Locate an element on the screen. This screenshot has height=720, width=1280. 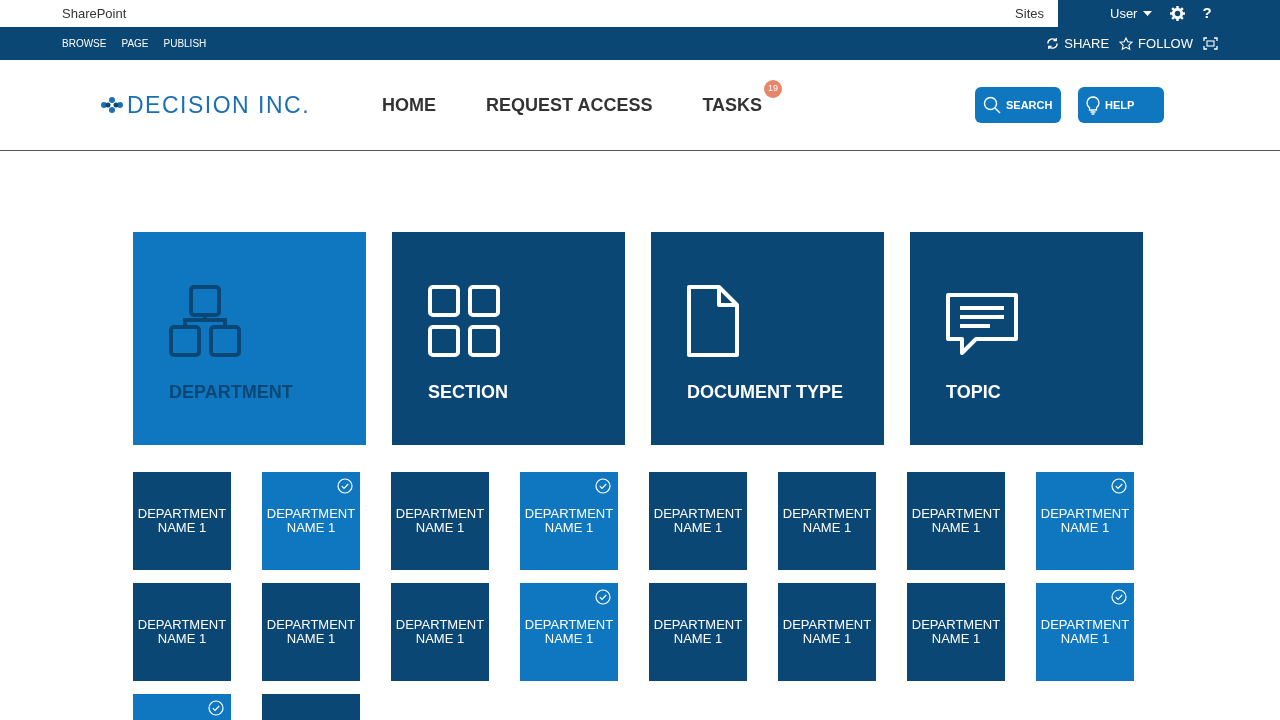
focus-icon is located at coordinates (1210, 43).